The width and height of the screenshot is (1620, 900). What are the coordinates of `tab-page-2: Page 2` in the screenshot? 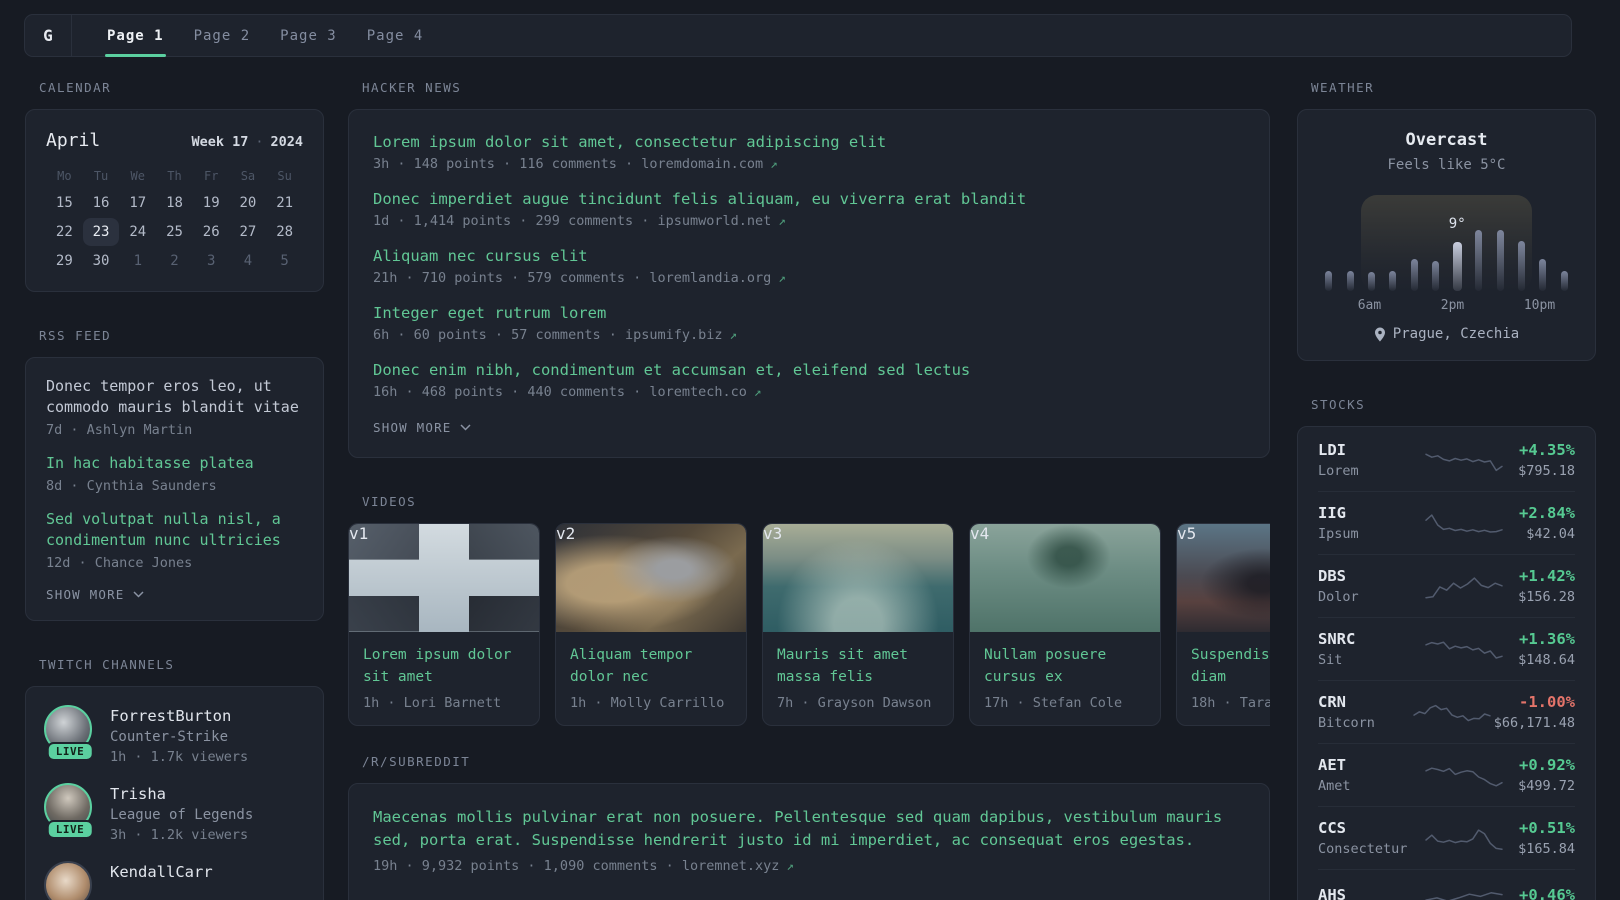 It's located at (222, 35).